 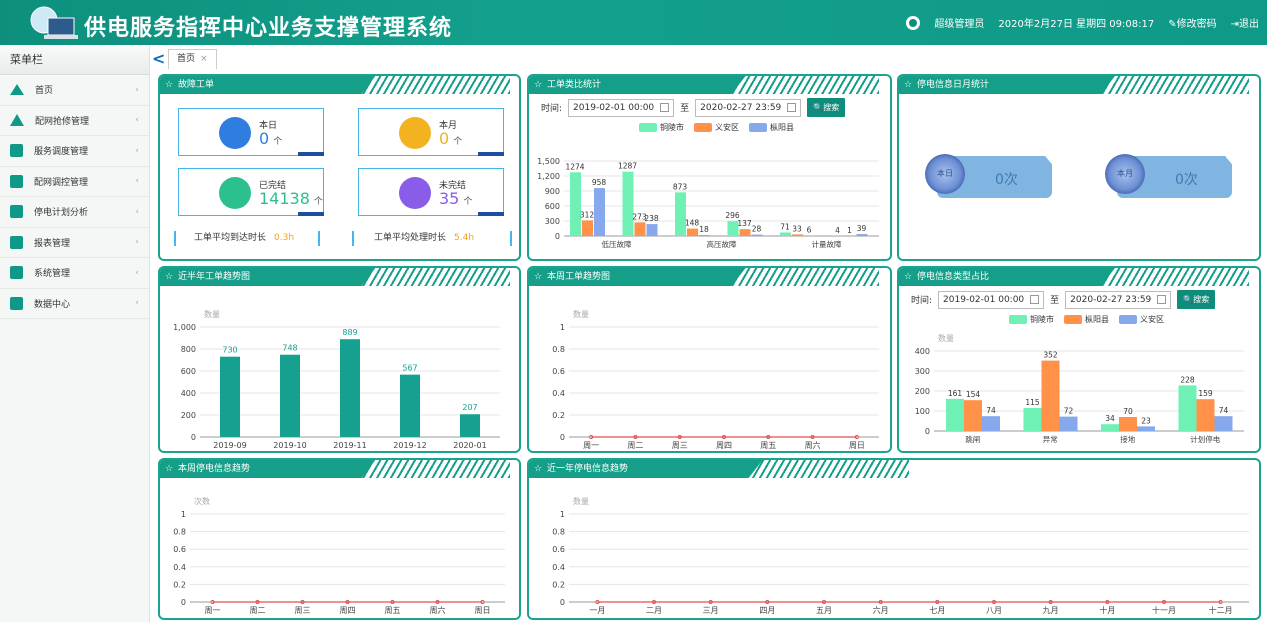 I want to click on clipboard-pending-icon, so click(x=415, y=193).